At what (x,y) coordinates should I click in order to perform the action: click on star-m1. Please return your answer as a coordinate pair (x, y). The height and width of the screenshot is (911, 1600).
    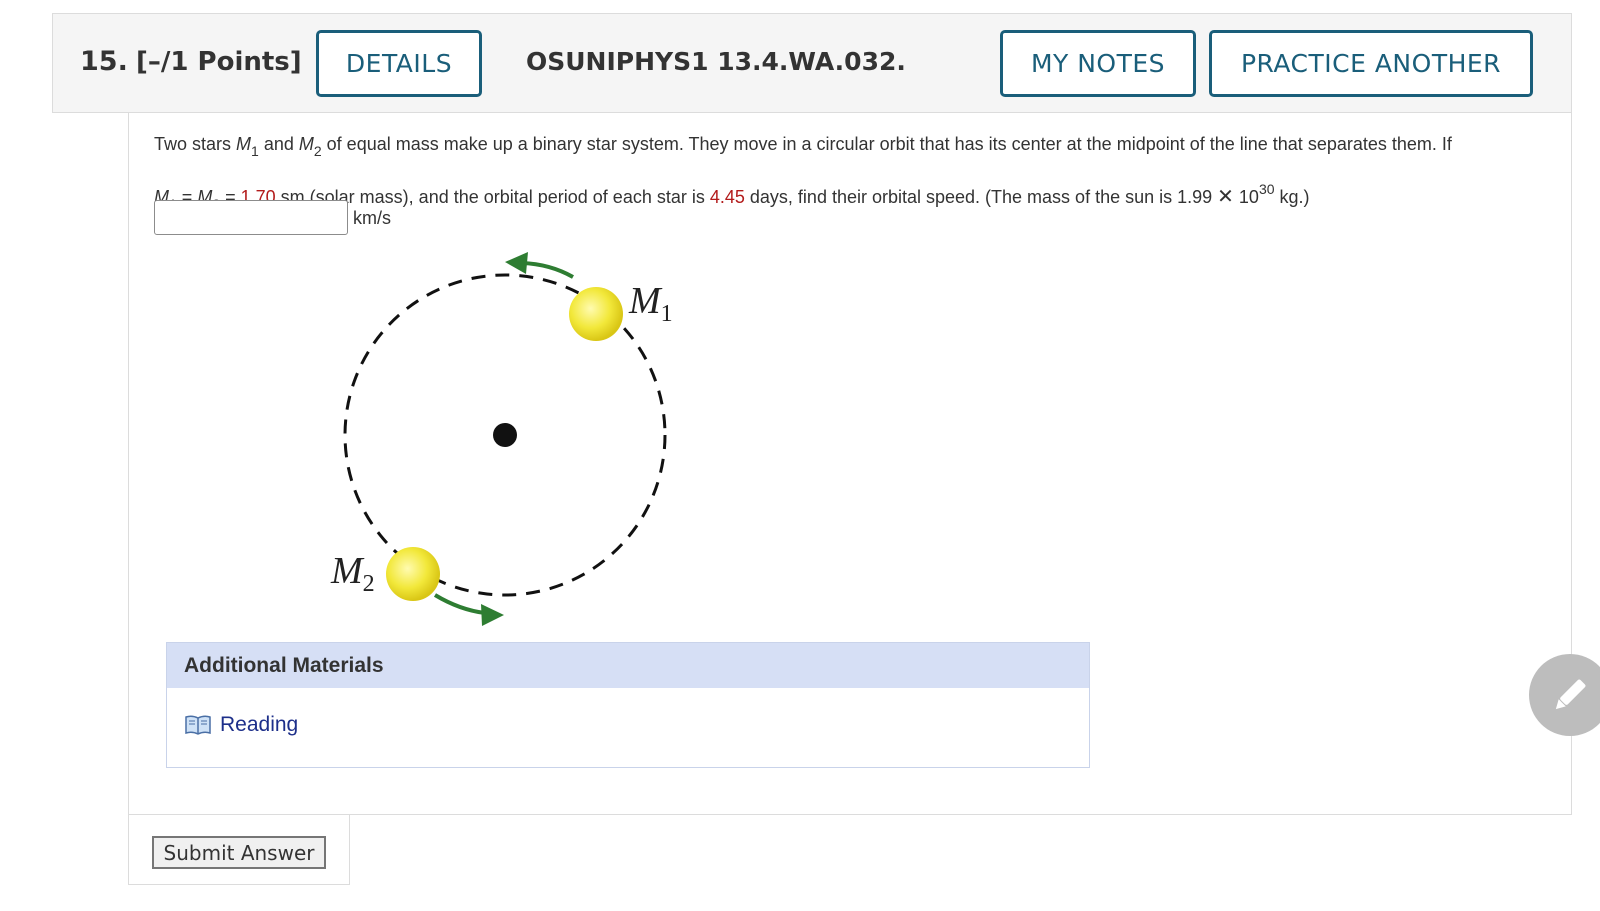
    Looking at the image, I should click on (596, 314).